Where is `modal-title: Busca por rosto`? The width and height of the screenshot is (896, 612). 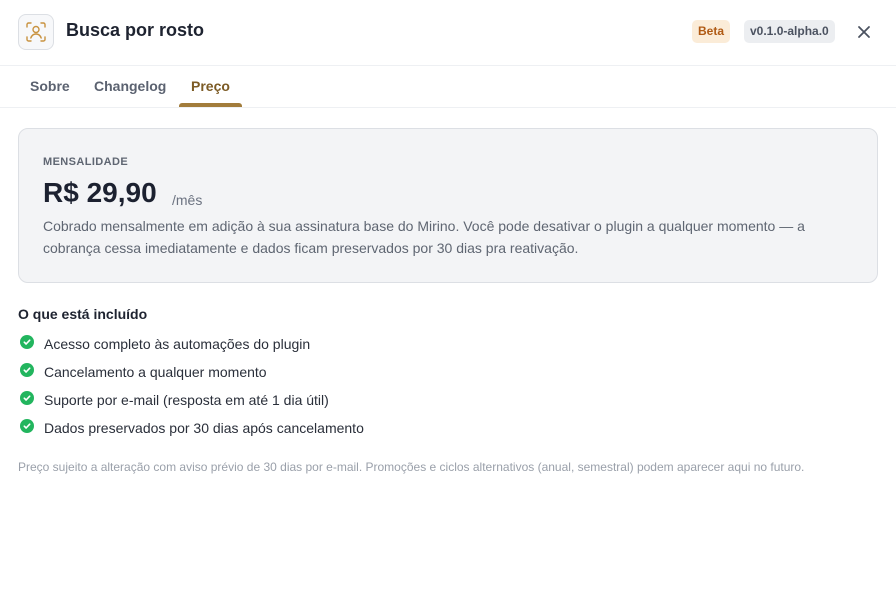
modal-title: Busca por rosto is located at coordinates (135, 30).